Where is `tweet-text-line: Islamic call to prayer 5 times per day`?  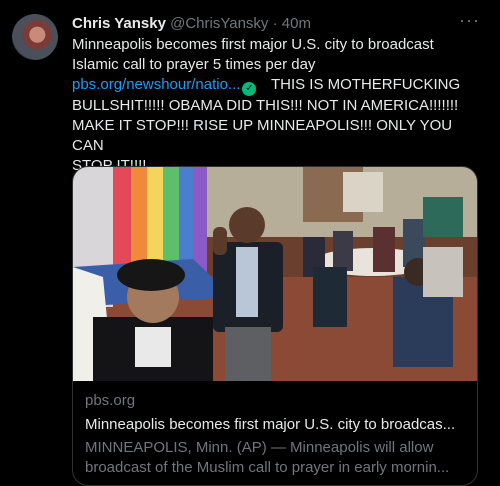 tweet-text-line: Islamic call to prayer 5 times per day is located at coordinates (194, 64).